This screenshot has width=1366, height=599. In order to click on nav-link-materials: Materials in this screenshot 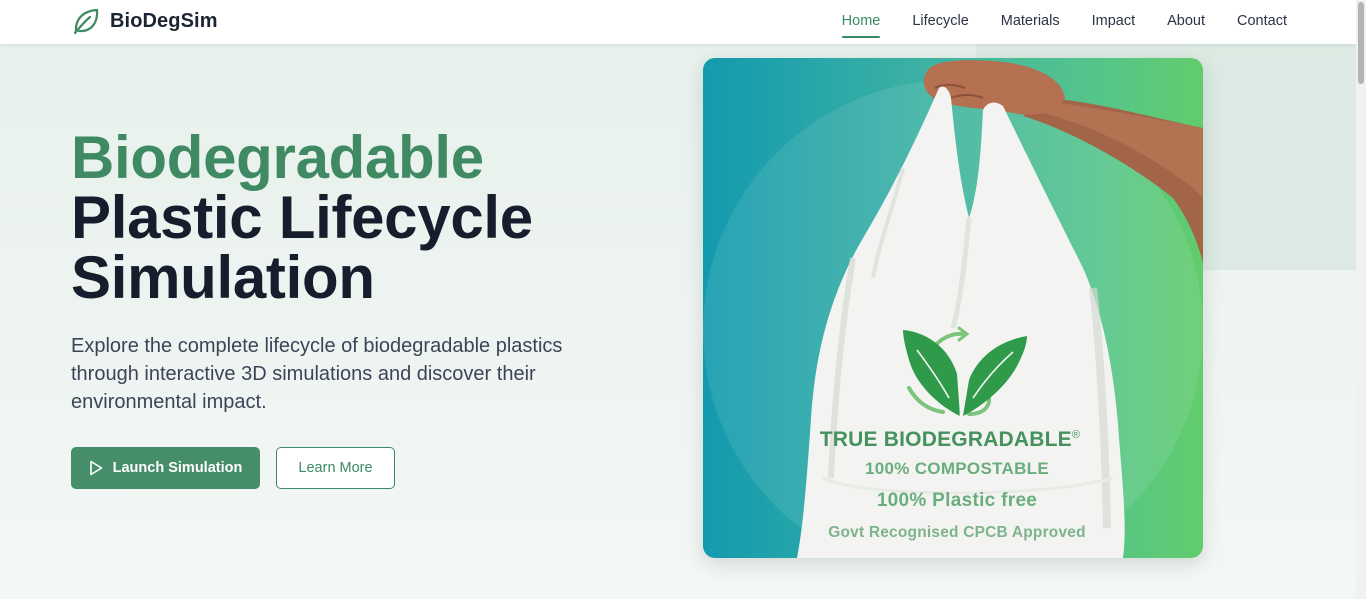, I will do `click(1030, 22)`.